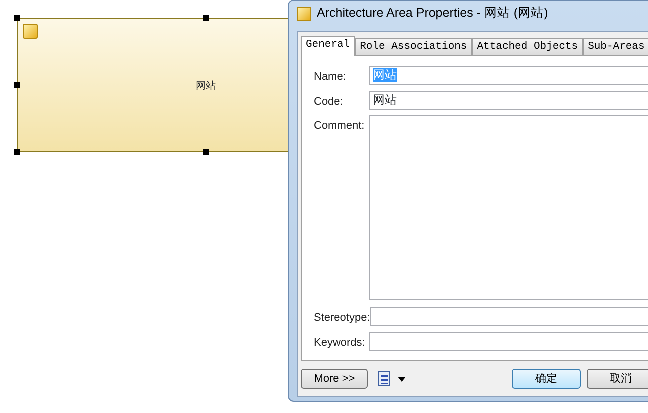  What do you see at coordinates (413, 46) in the screenshot?
I see `tab: Role Associations` at bounding box center [413, 46].